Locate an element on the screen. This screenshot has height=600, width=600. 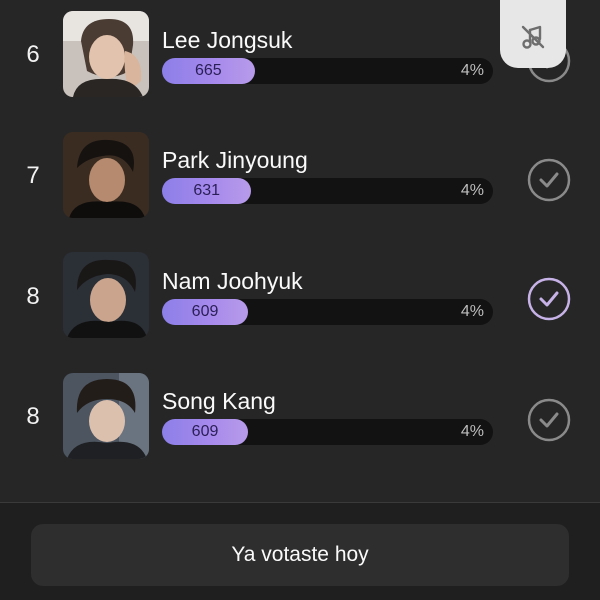
vote-bar: 665 4% is located at coordinates (327, 71).